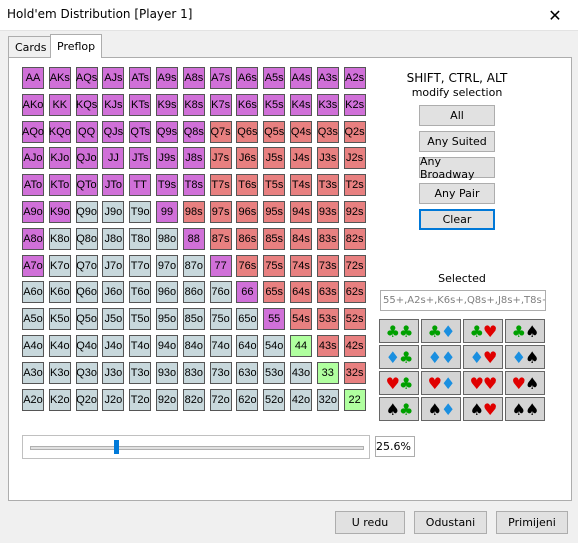 The image size is (578, 543). What do you see at coordinates (327, 346) in the screenshot?
I see `hand-cell: 43s` at bounding box center [327, 346].